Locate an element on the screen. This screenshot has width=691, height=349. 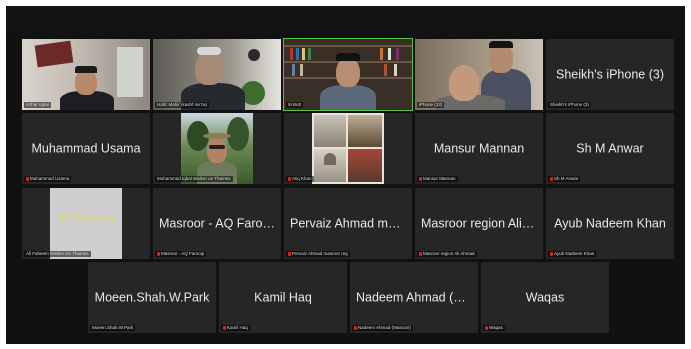
participant-tile: Kamil Haq Kamil Haq is located at coordinates (283, 297).